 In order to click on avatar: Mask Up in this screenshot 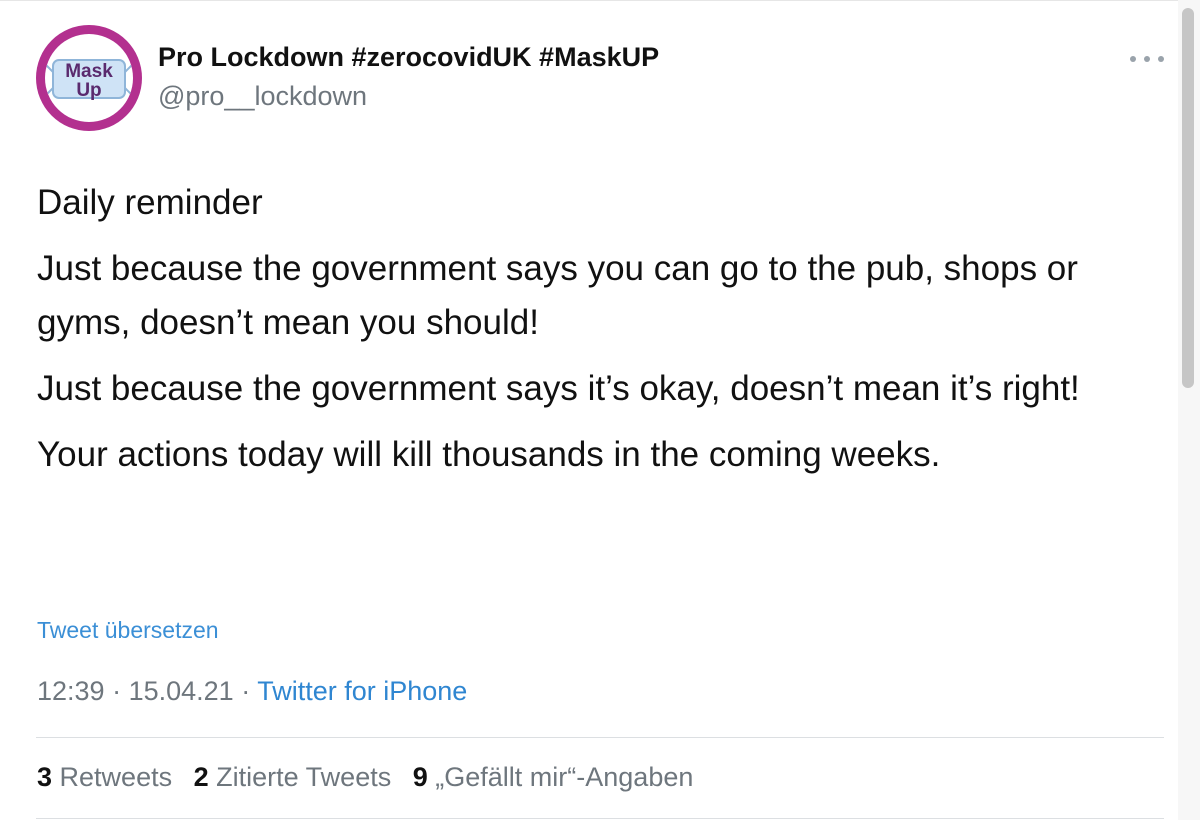, I will do `click(89, 78)`.